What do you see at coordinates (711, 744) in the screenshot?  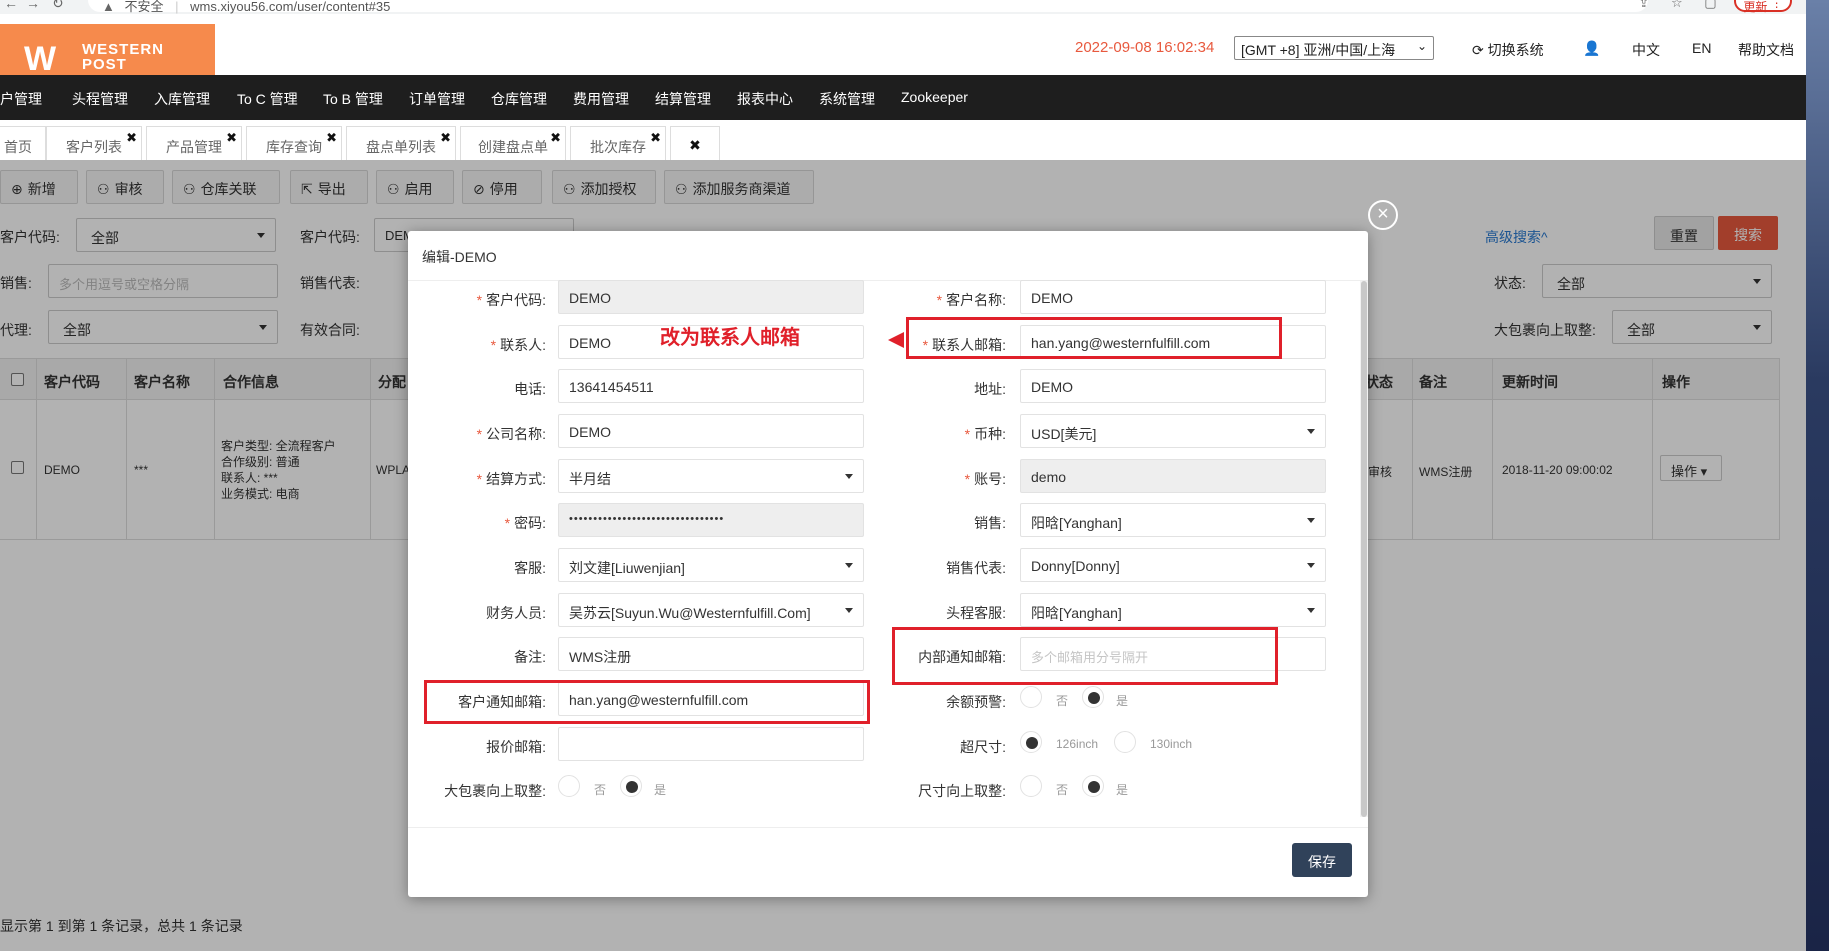 I see `quote-email-field` at bounding box center [711, 744].